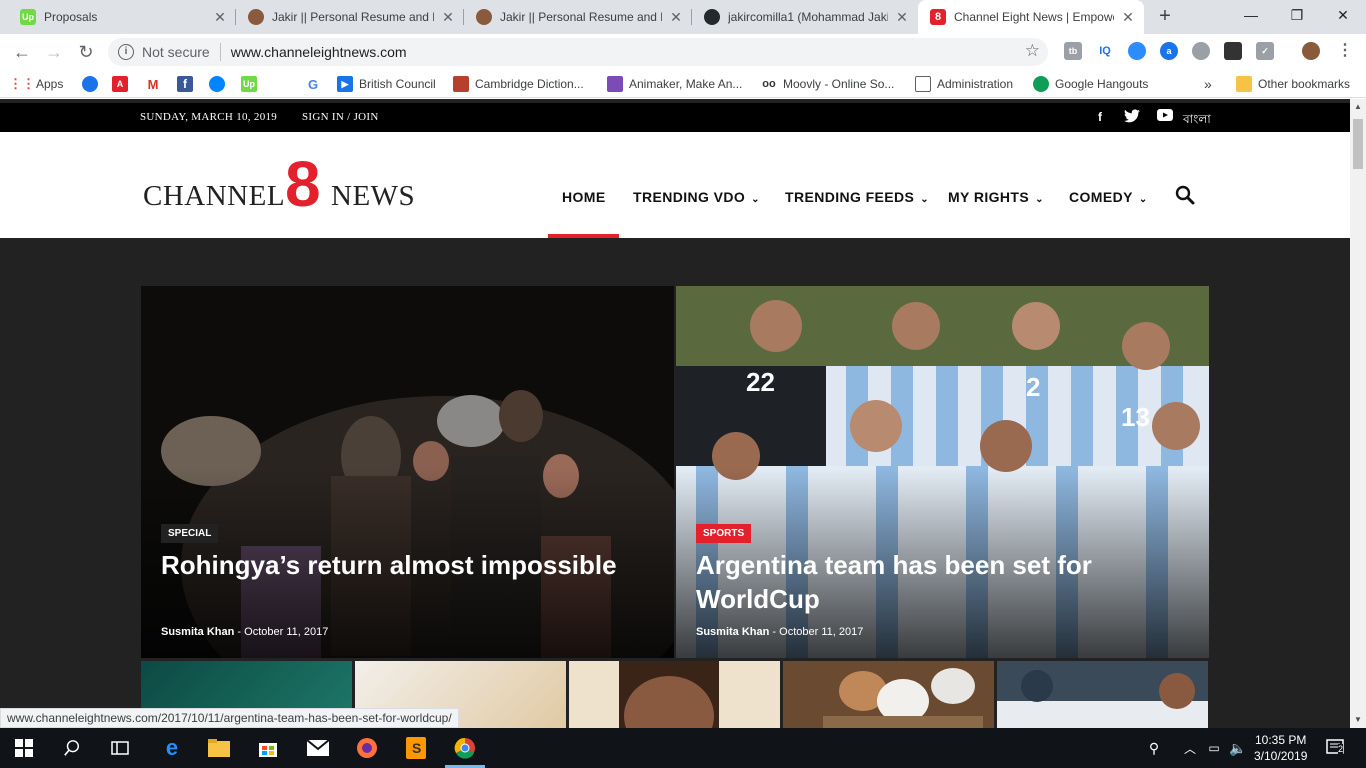 This screenshot has height=768, width=1366. What do you see at coordinates (1233, 51) in the screenshot?
I see `extension-figure-icon` at bounding box center [1233, 51].